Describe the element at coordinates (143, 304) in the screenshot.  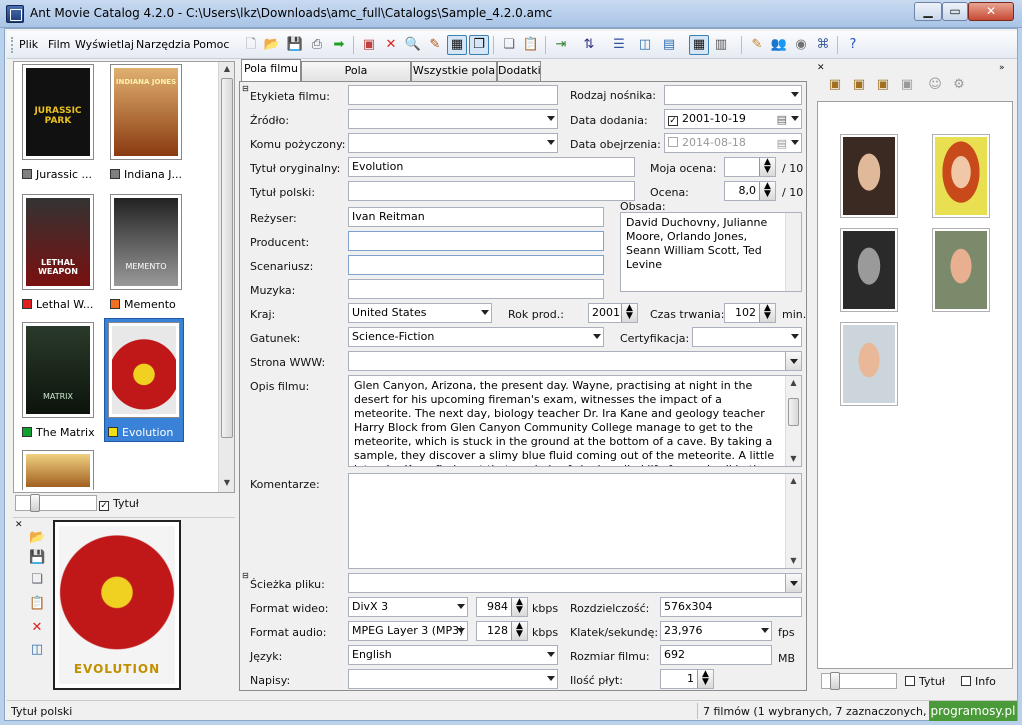
I see `movie-label-memento: Memento` at that location.